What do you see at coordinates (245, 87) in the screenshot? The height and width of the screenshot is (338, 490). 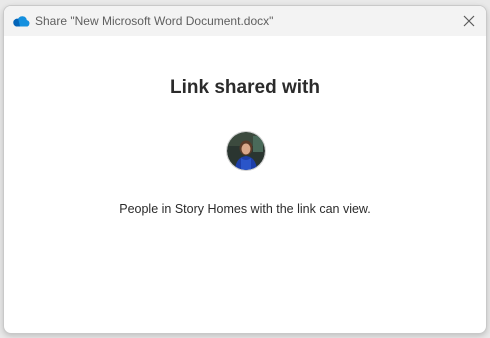 I see `page-title: Link shared with` at bounding box center [245, 87].